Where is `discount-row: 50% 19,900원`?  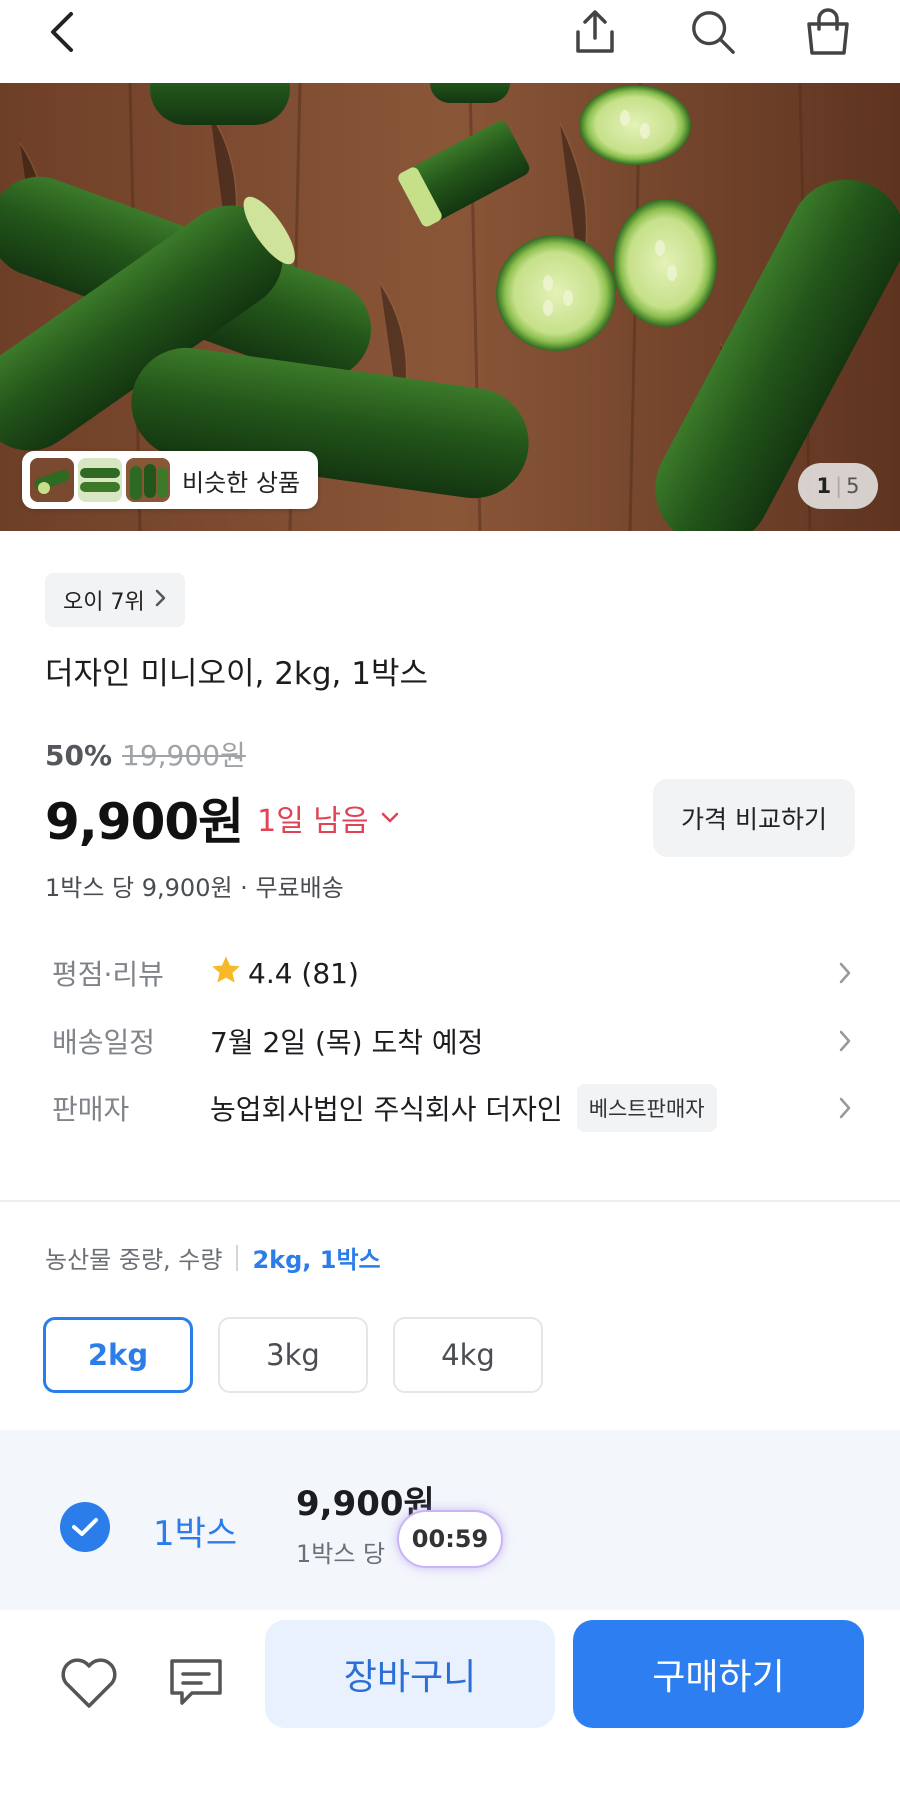 discount-row: 50% 19,900원 is located at coordinates (145, 754).